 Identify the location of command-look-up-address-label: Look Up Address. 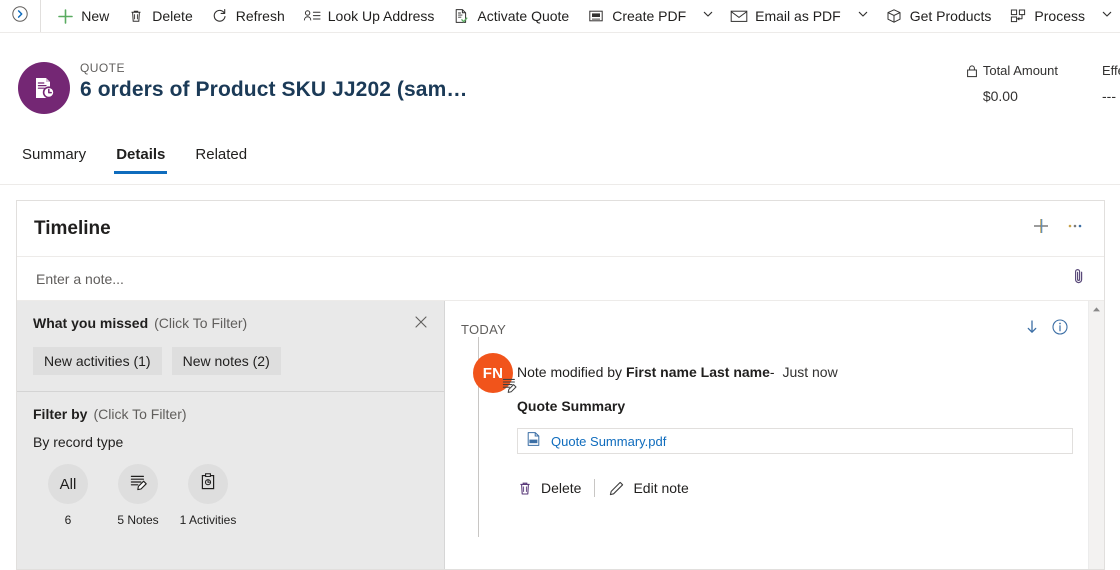
(381, 16).